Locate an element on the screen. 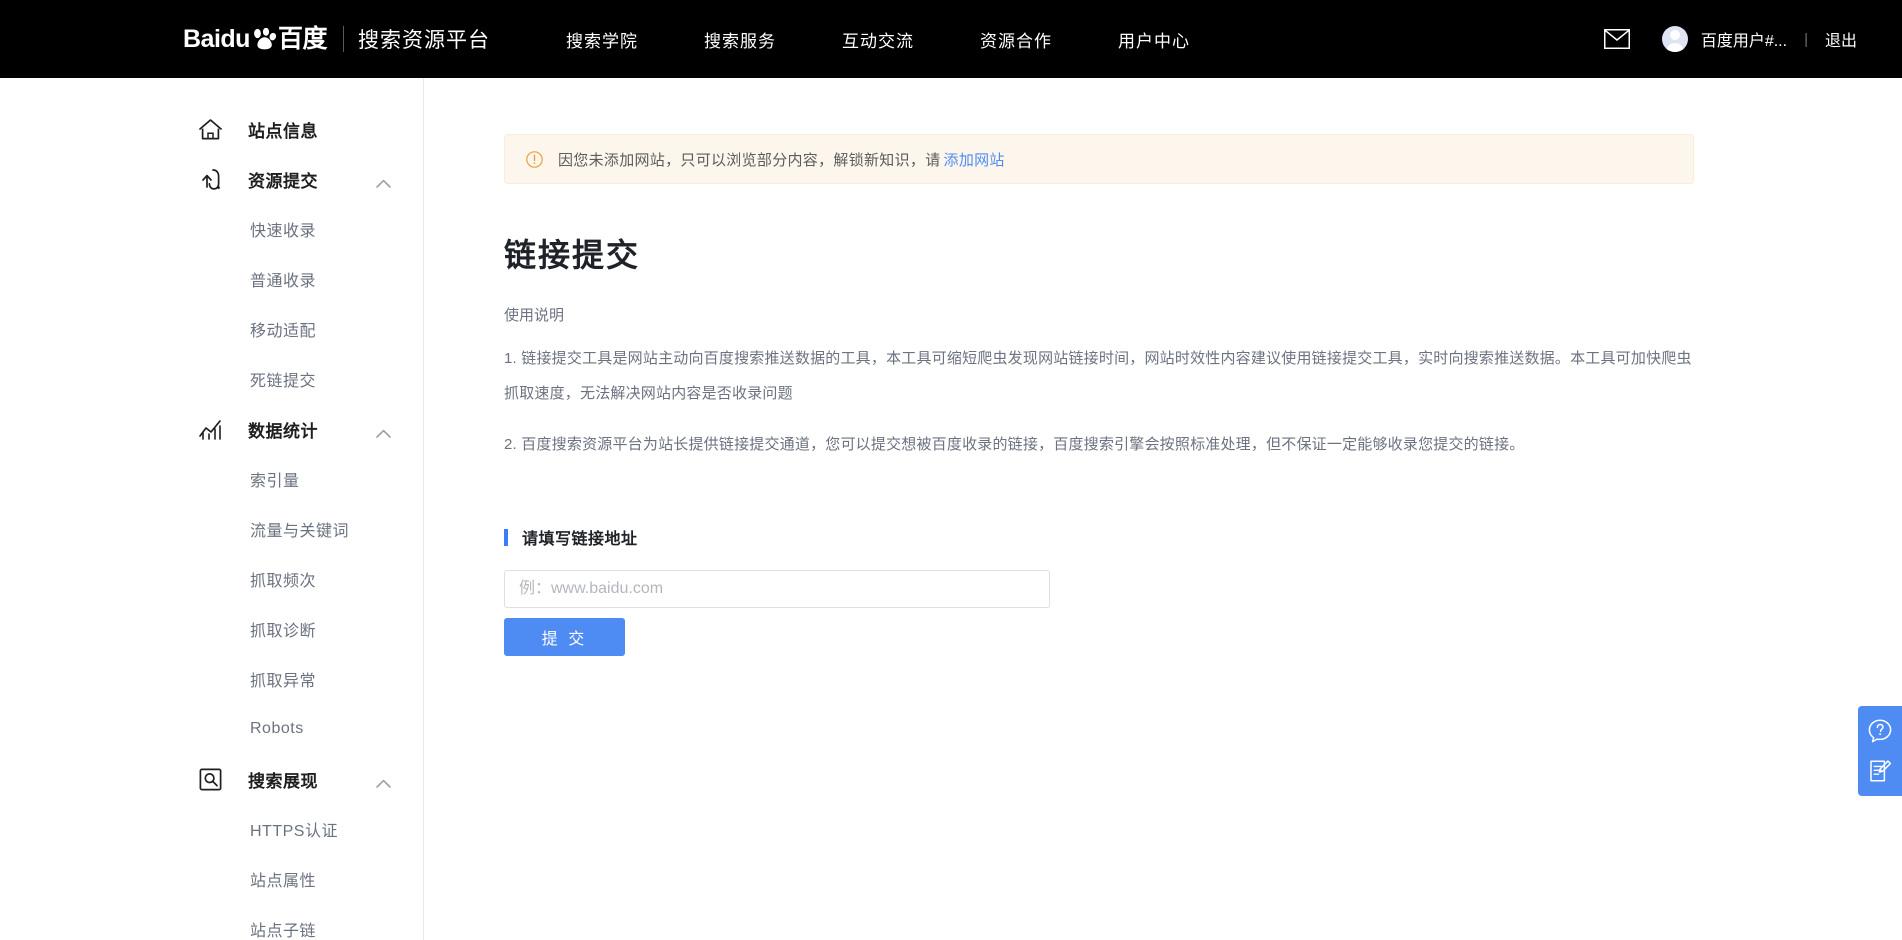 The width and height of the screenshot is (1902, 940). sidebar-item-crawl-errors: 抓取异常 is located at coordinates (211, 679).